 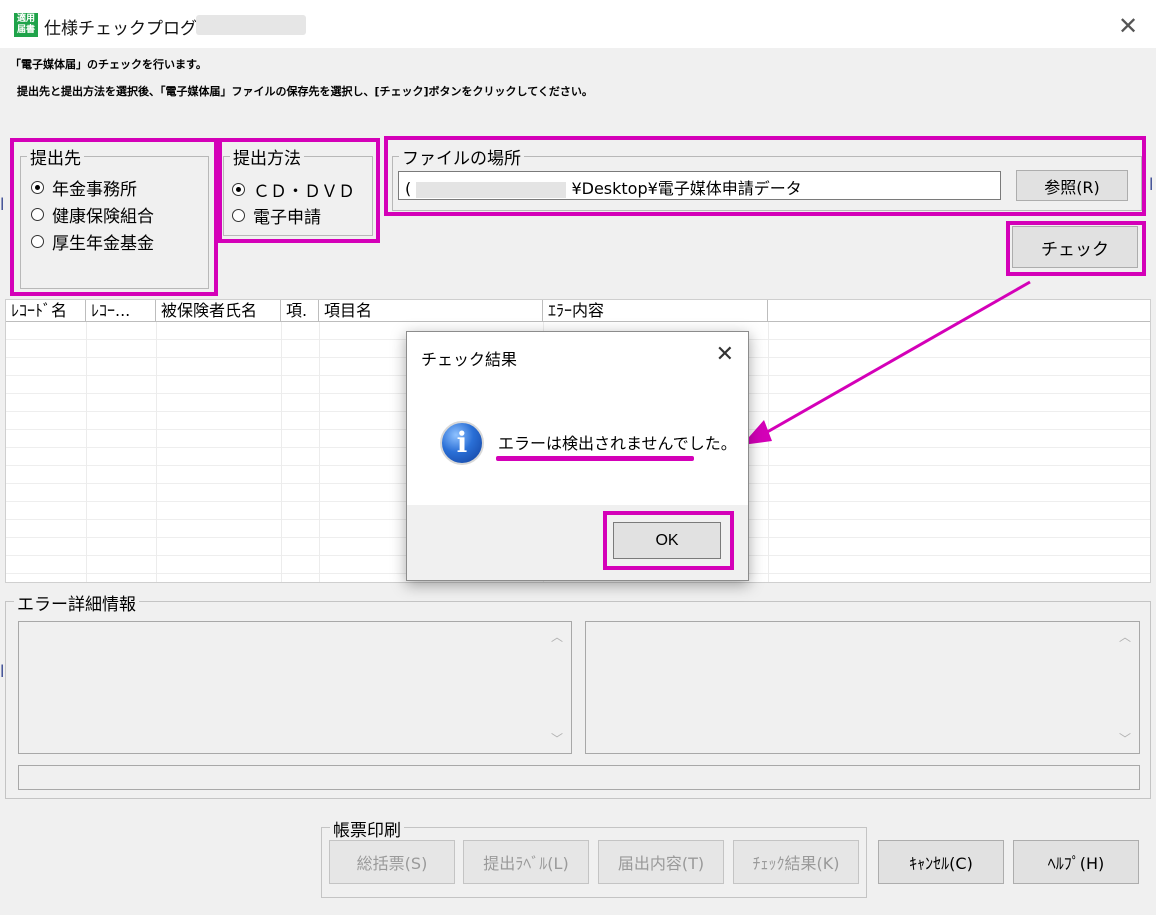 I want to click on highlight-message-underline, so click(x=595, y=458).